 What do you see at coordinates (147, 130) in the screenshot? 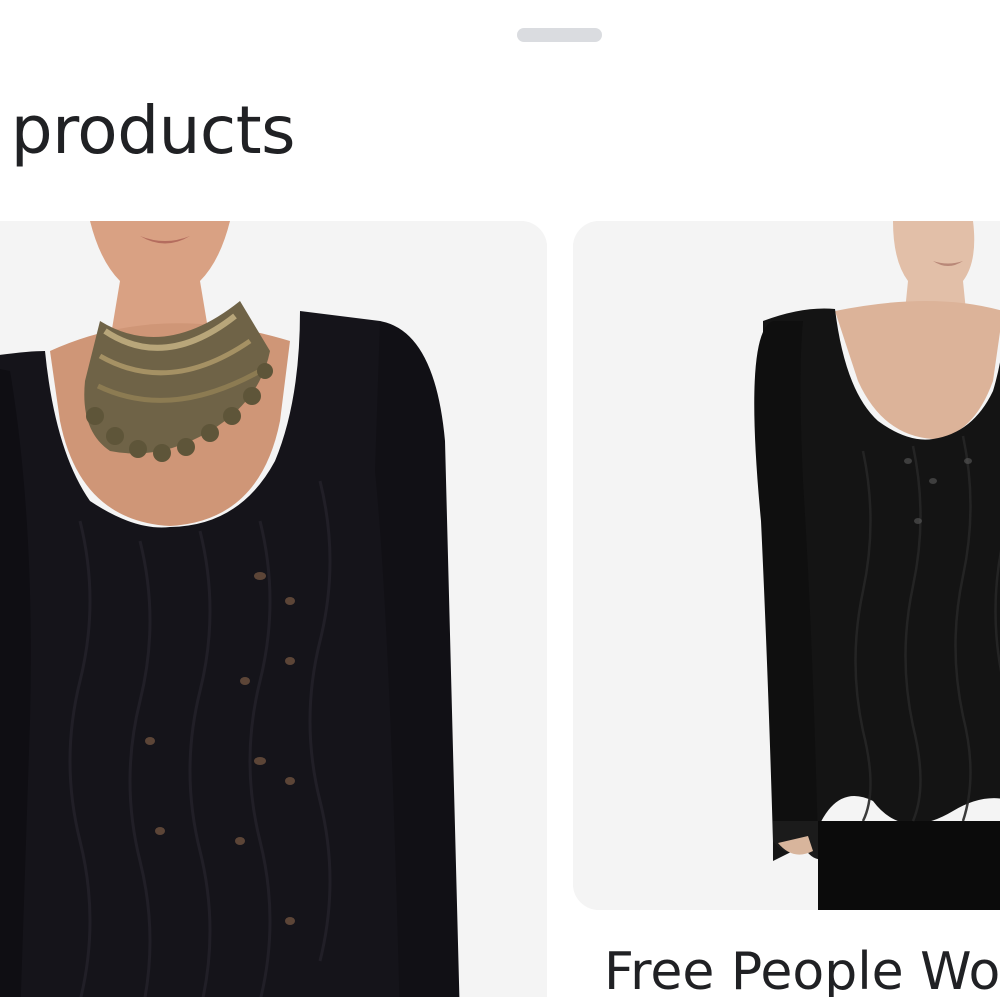
I see `section-title: ilar products` at bounding box center [147, 130].